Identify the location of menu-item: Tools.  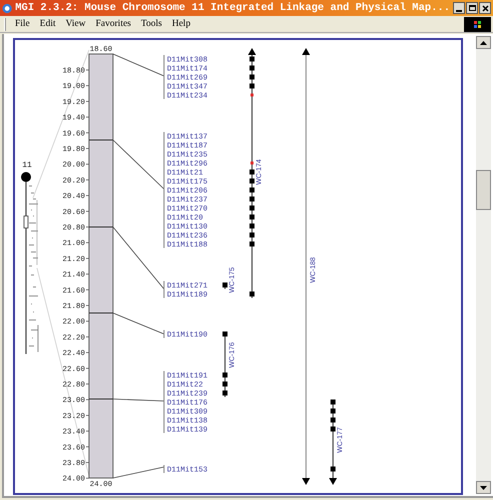
(151, 24).